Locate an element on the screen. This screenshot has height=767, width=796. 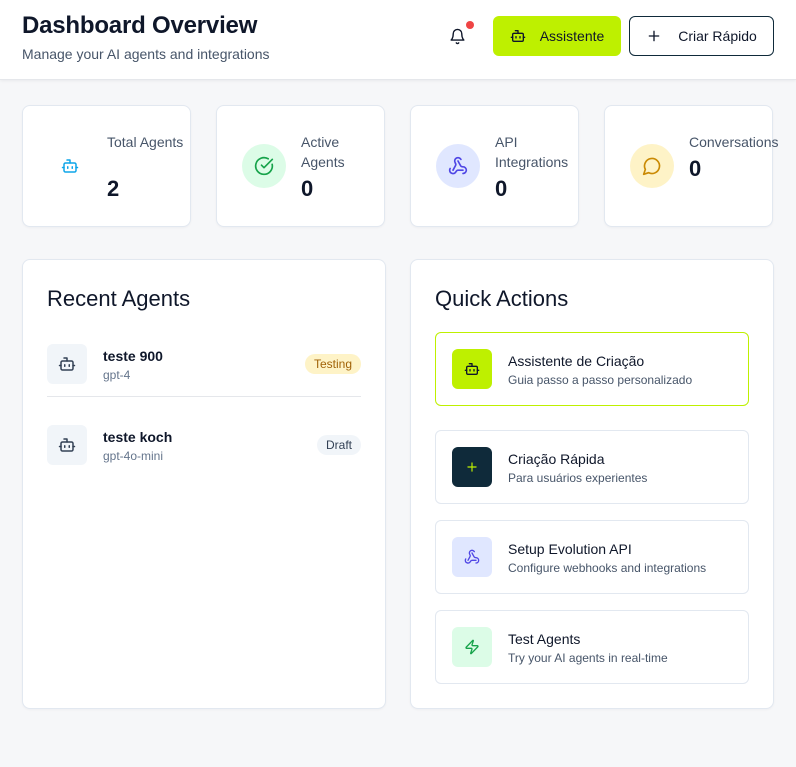
check-circle-icon is located at coordinates (264, 166).